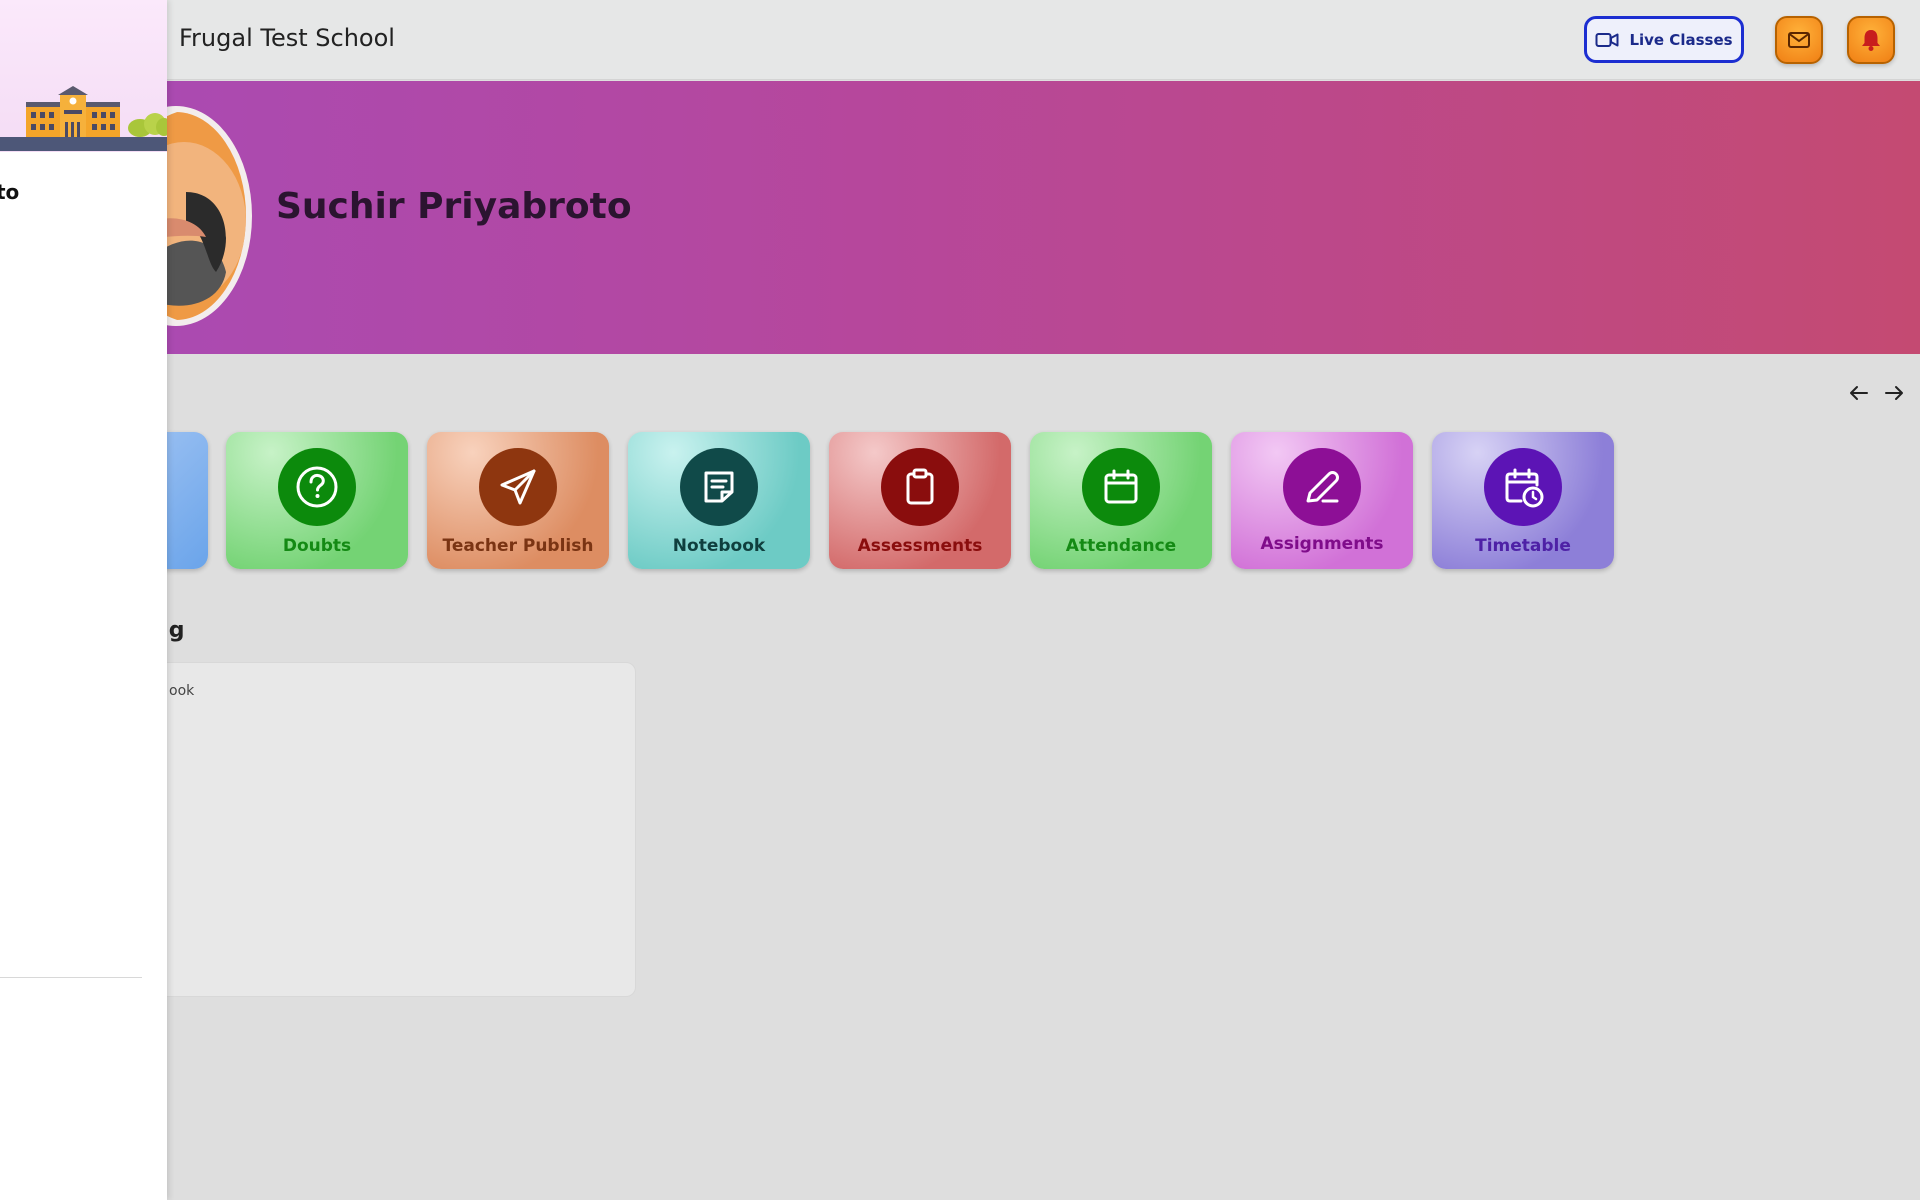 This screenshot has height=1200, width=1920. I want to click on student-name: Suchir Priyabroto, so click(454, 206).